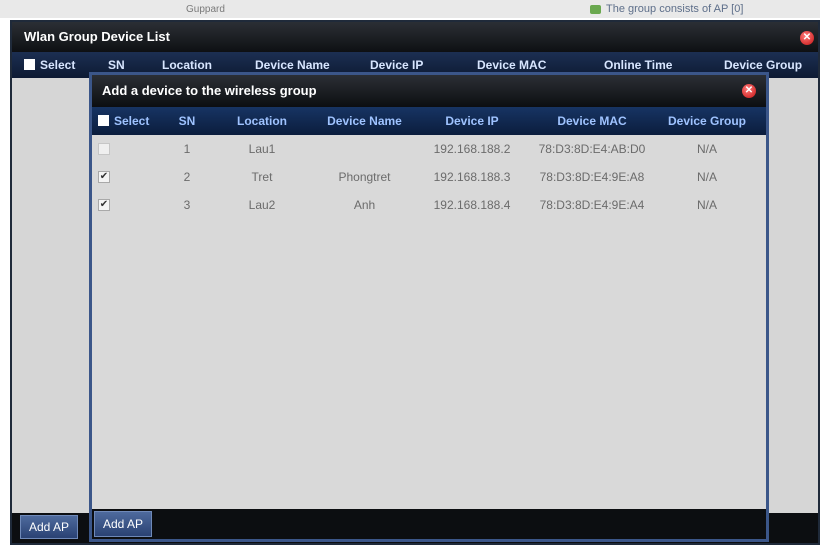 This screenshot has height=550, width=820. I want to click on row-device-ip: 192.168.188.3, so click(472, 177).